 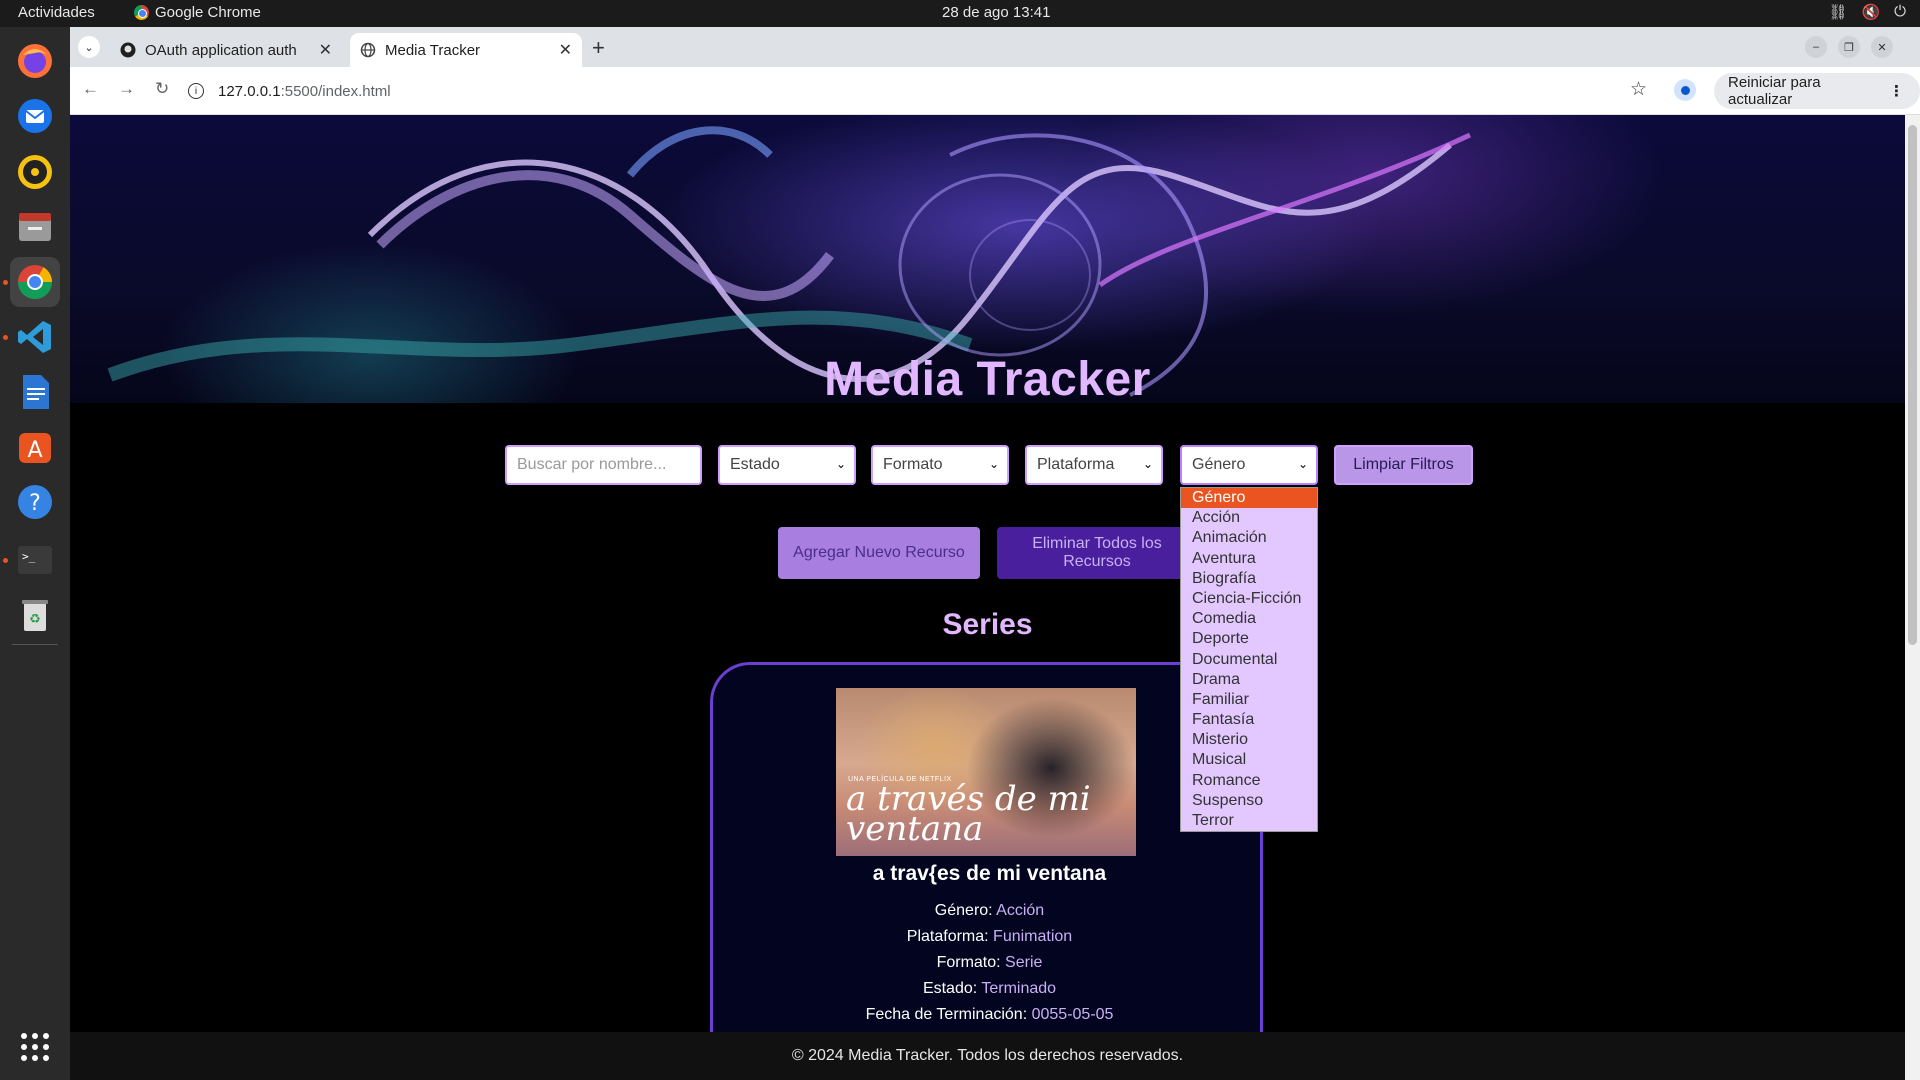 What do you see at coordinates (1817, 91) in the screenshot?
I see `relaunch-button: Reiniciar para actualizar ⋮` at bounding box center [1817, 91].